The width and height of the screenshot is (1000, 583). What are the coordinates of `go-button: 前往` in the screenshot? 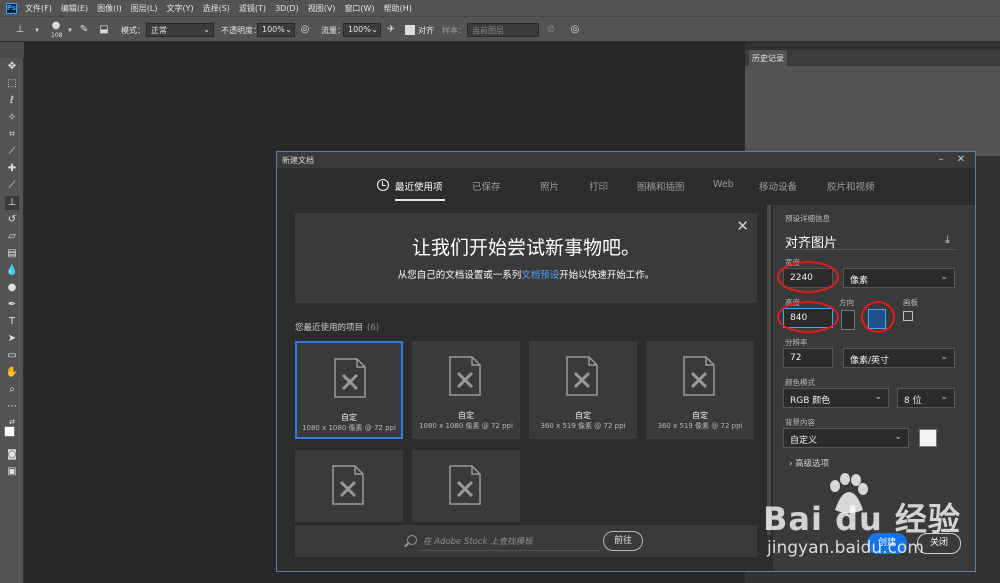 It's located at (623, 541).